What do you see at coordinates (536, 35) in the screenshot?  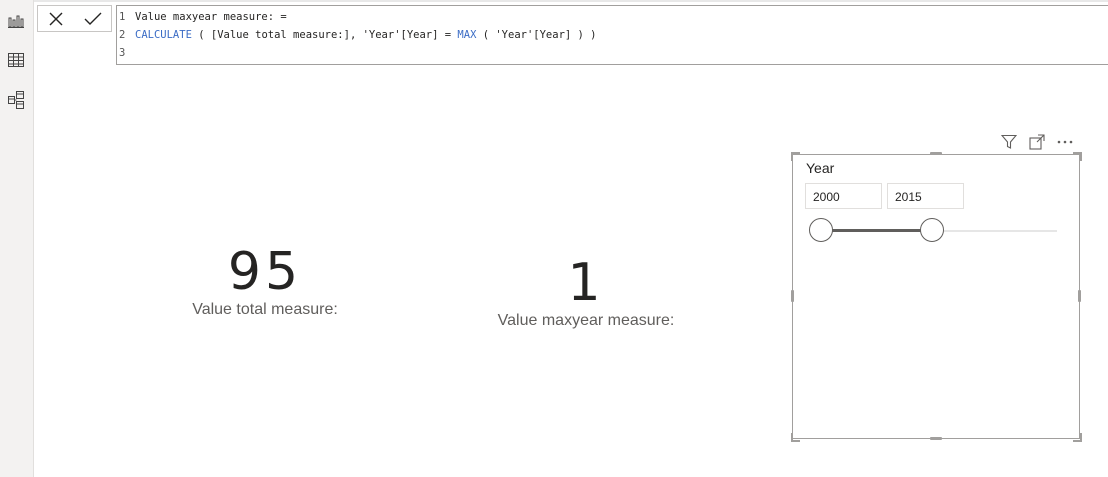 I see `code-text: ( 'Year'[Year] ) )` at bounding box center [536, 35].